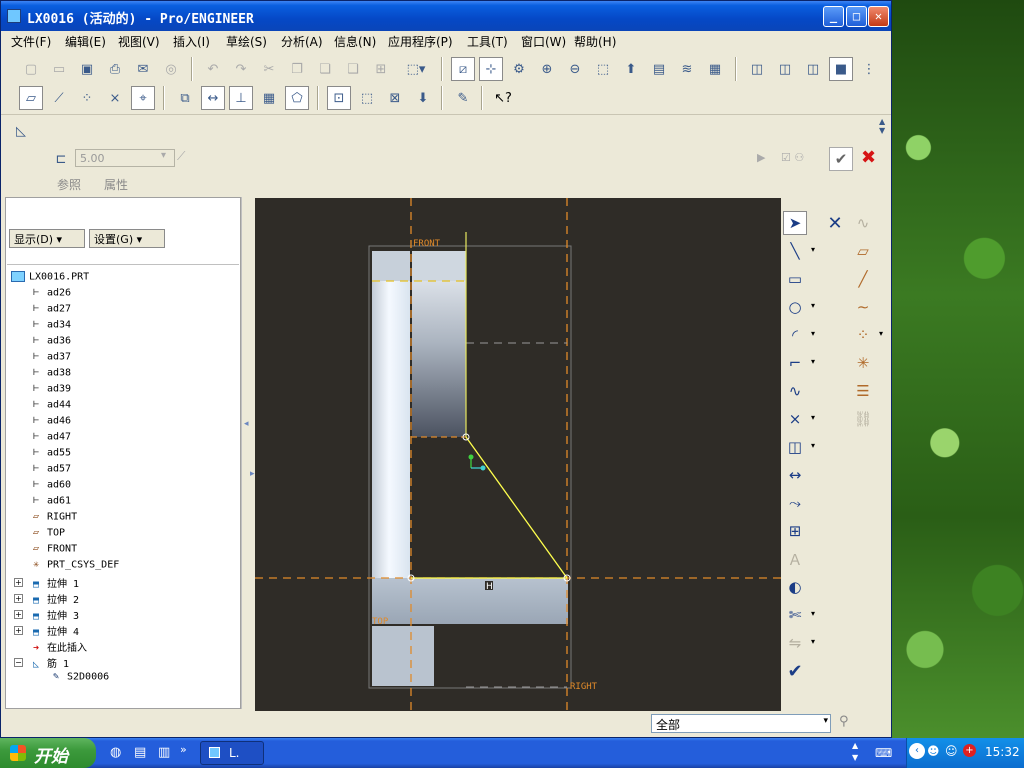  Describe the element at coordinates (54, 599) in the screenshot. I see `tree-item: ⬒ 拉伸 2` at that location.